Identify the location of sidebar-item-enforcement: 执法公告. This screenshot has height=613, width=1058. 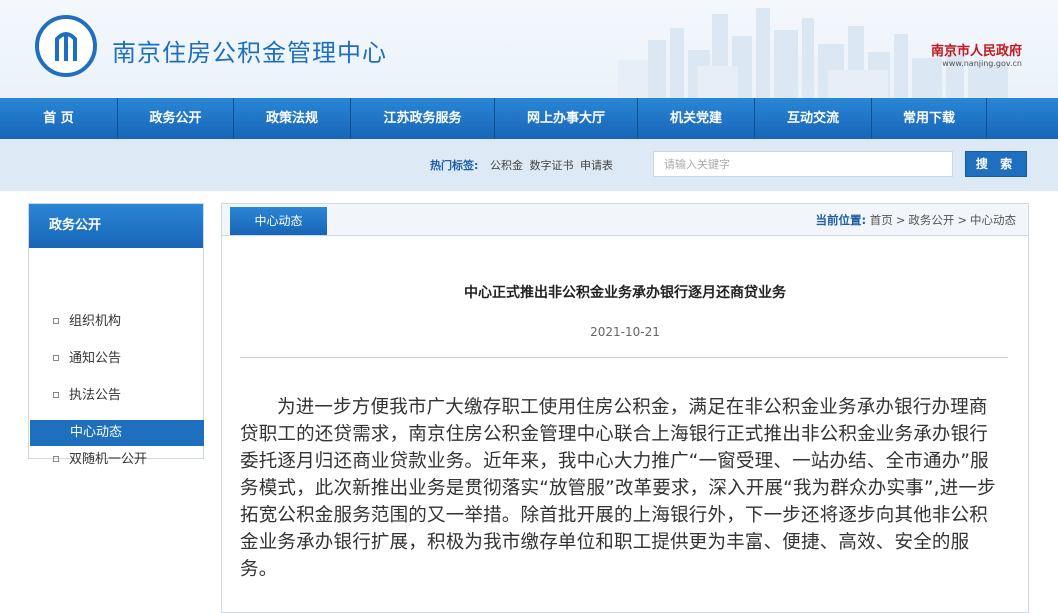
(116, 396).